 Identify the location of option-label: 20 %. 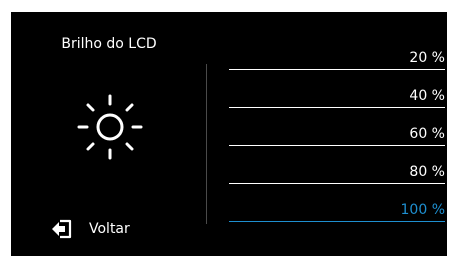
(427, 58).